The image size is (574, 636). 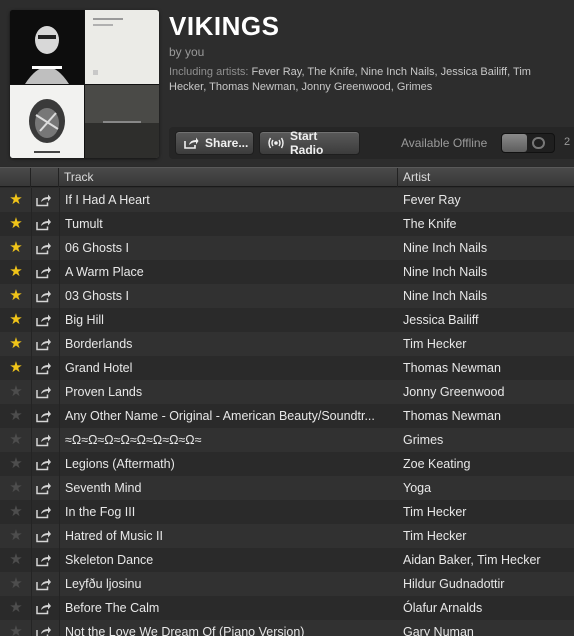 I want to click on track-artist: Gary Numan, so click(x=488, y=628).